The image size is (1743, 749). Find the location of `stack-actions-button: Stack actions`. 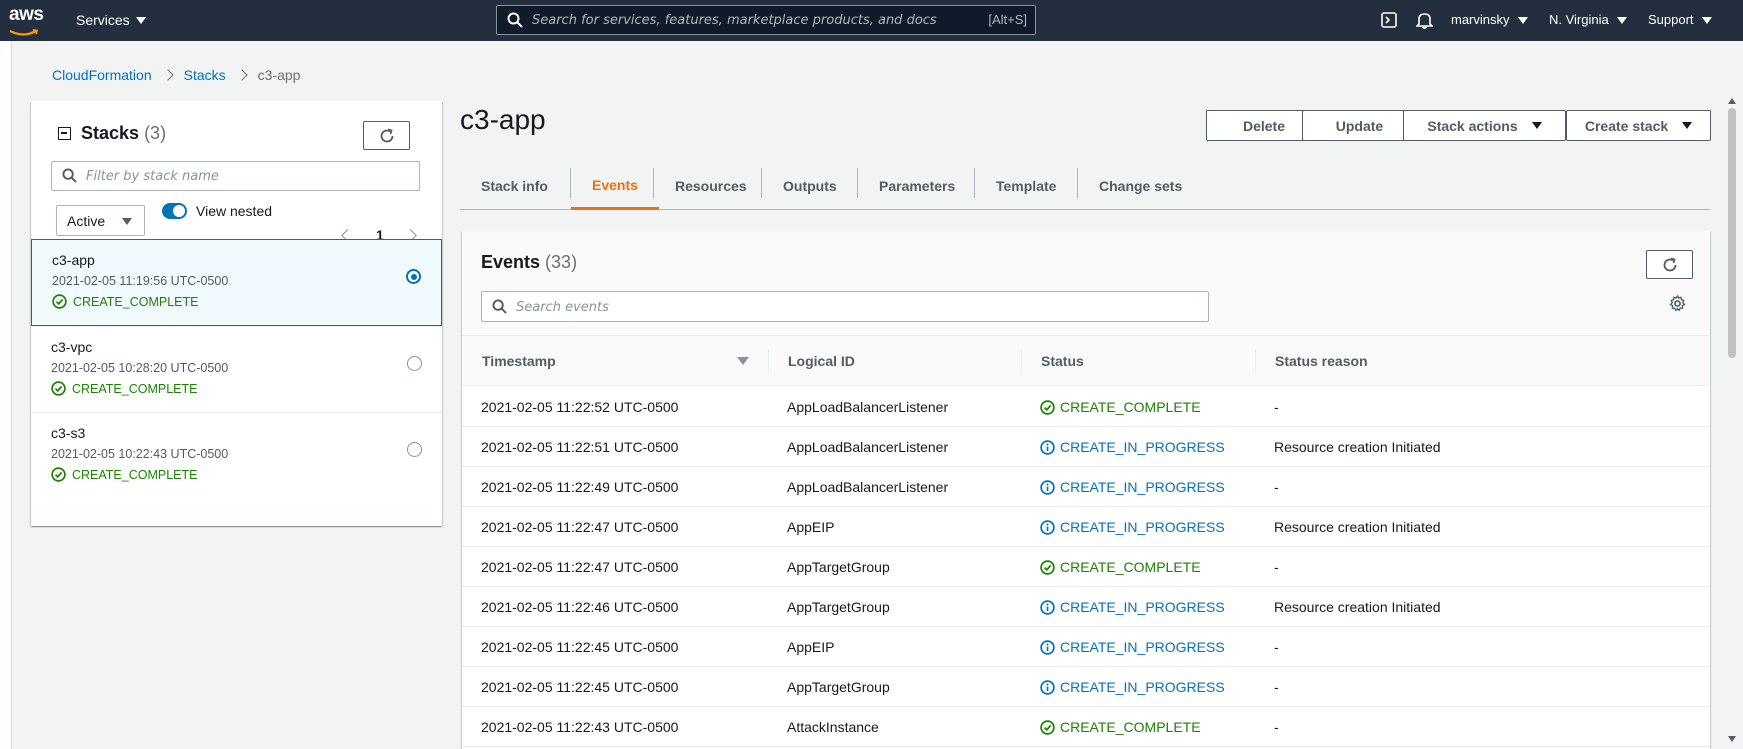

stack-actions-button: Stack actions is located at coordinates (1484, 125).